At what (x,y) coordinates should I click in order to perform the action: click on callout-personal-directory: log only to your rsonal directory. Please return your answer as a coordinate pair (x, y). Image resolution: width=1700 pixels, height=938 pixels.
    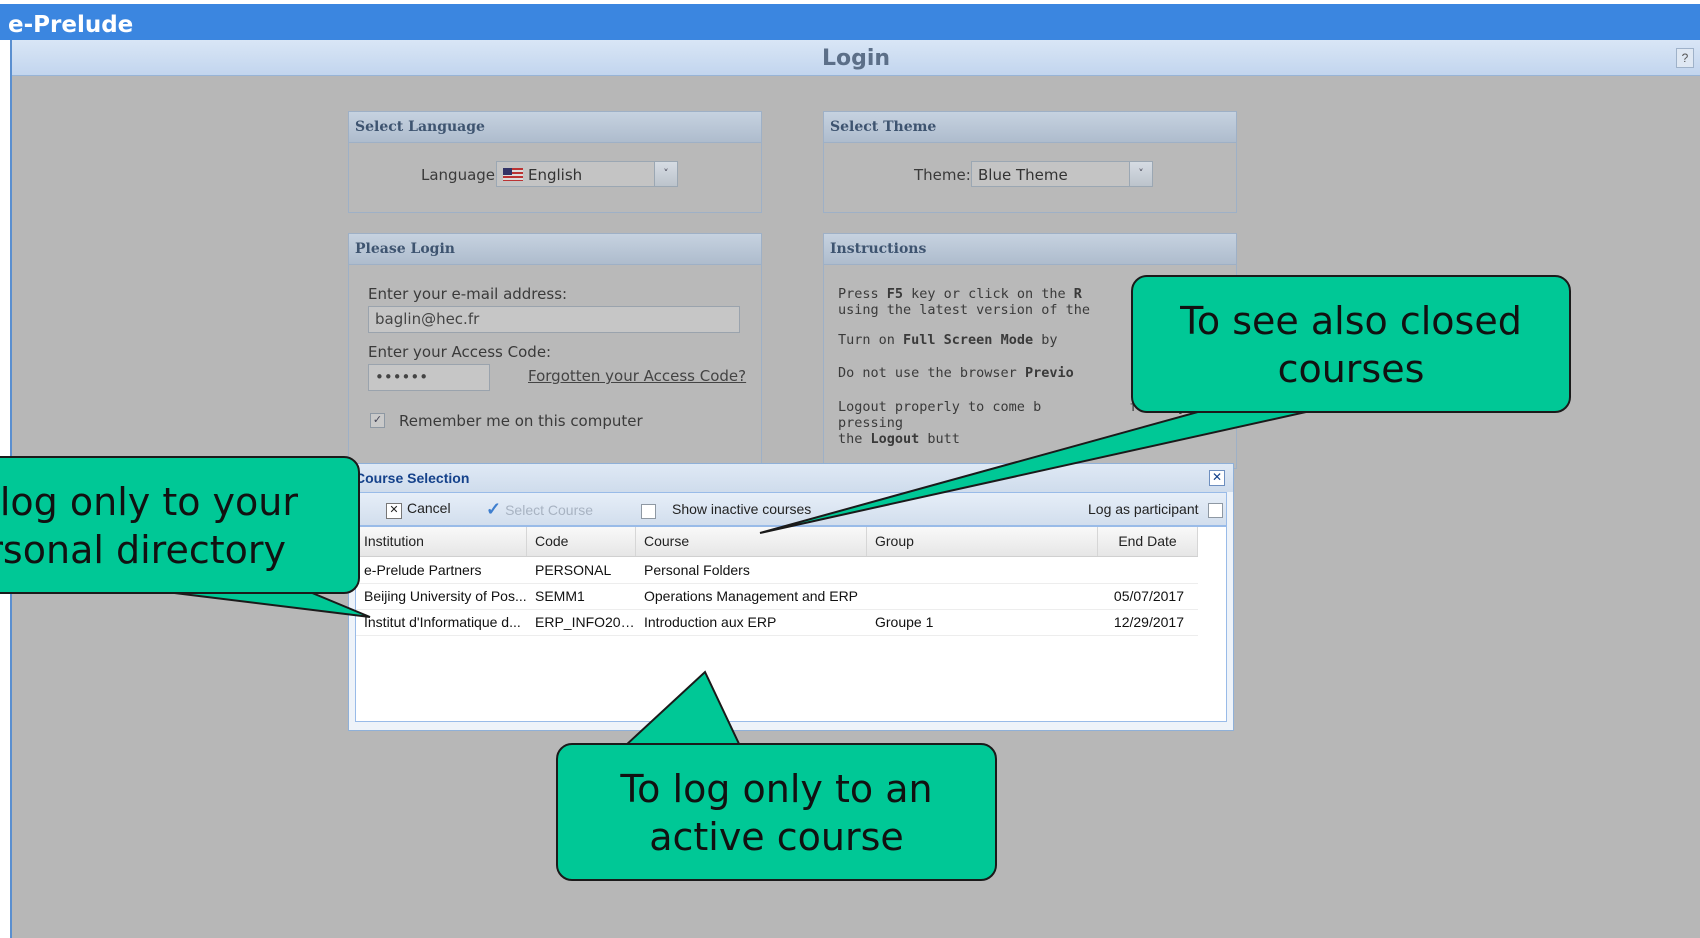
    Looking at the image, I should click on (180, 525).